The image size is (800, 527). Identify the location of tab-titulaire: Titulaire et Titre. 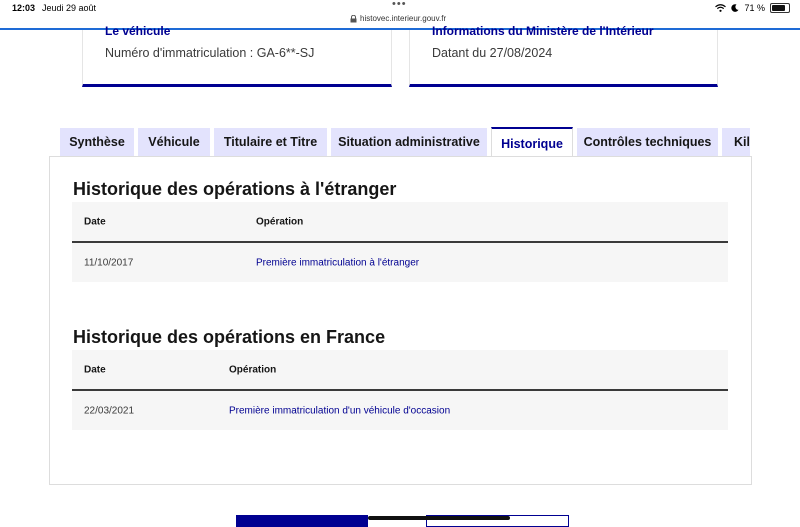
(270, 142).